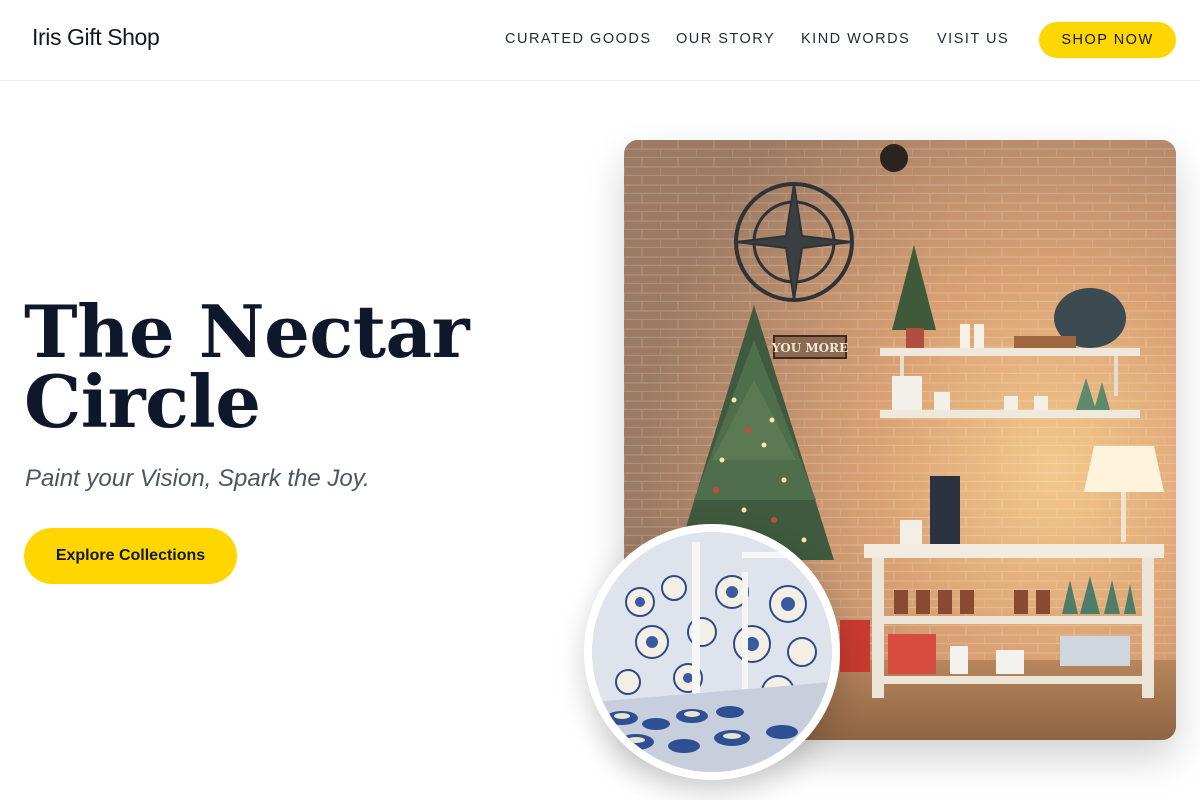 The image size is (1200, 800). Describe the element at coordinates (578, 39) in the screenshot. I see `nav-curated-goods: CURATED GOODS` at that location.